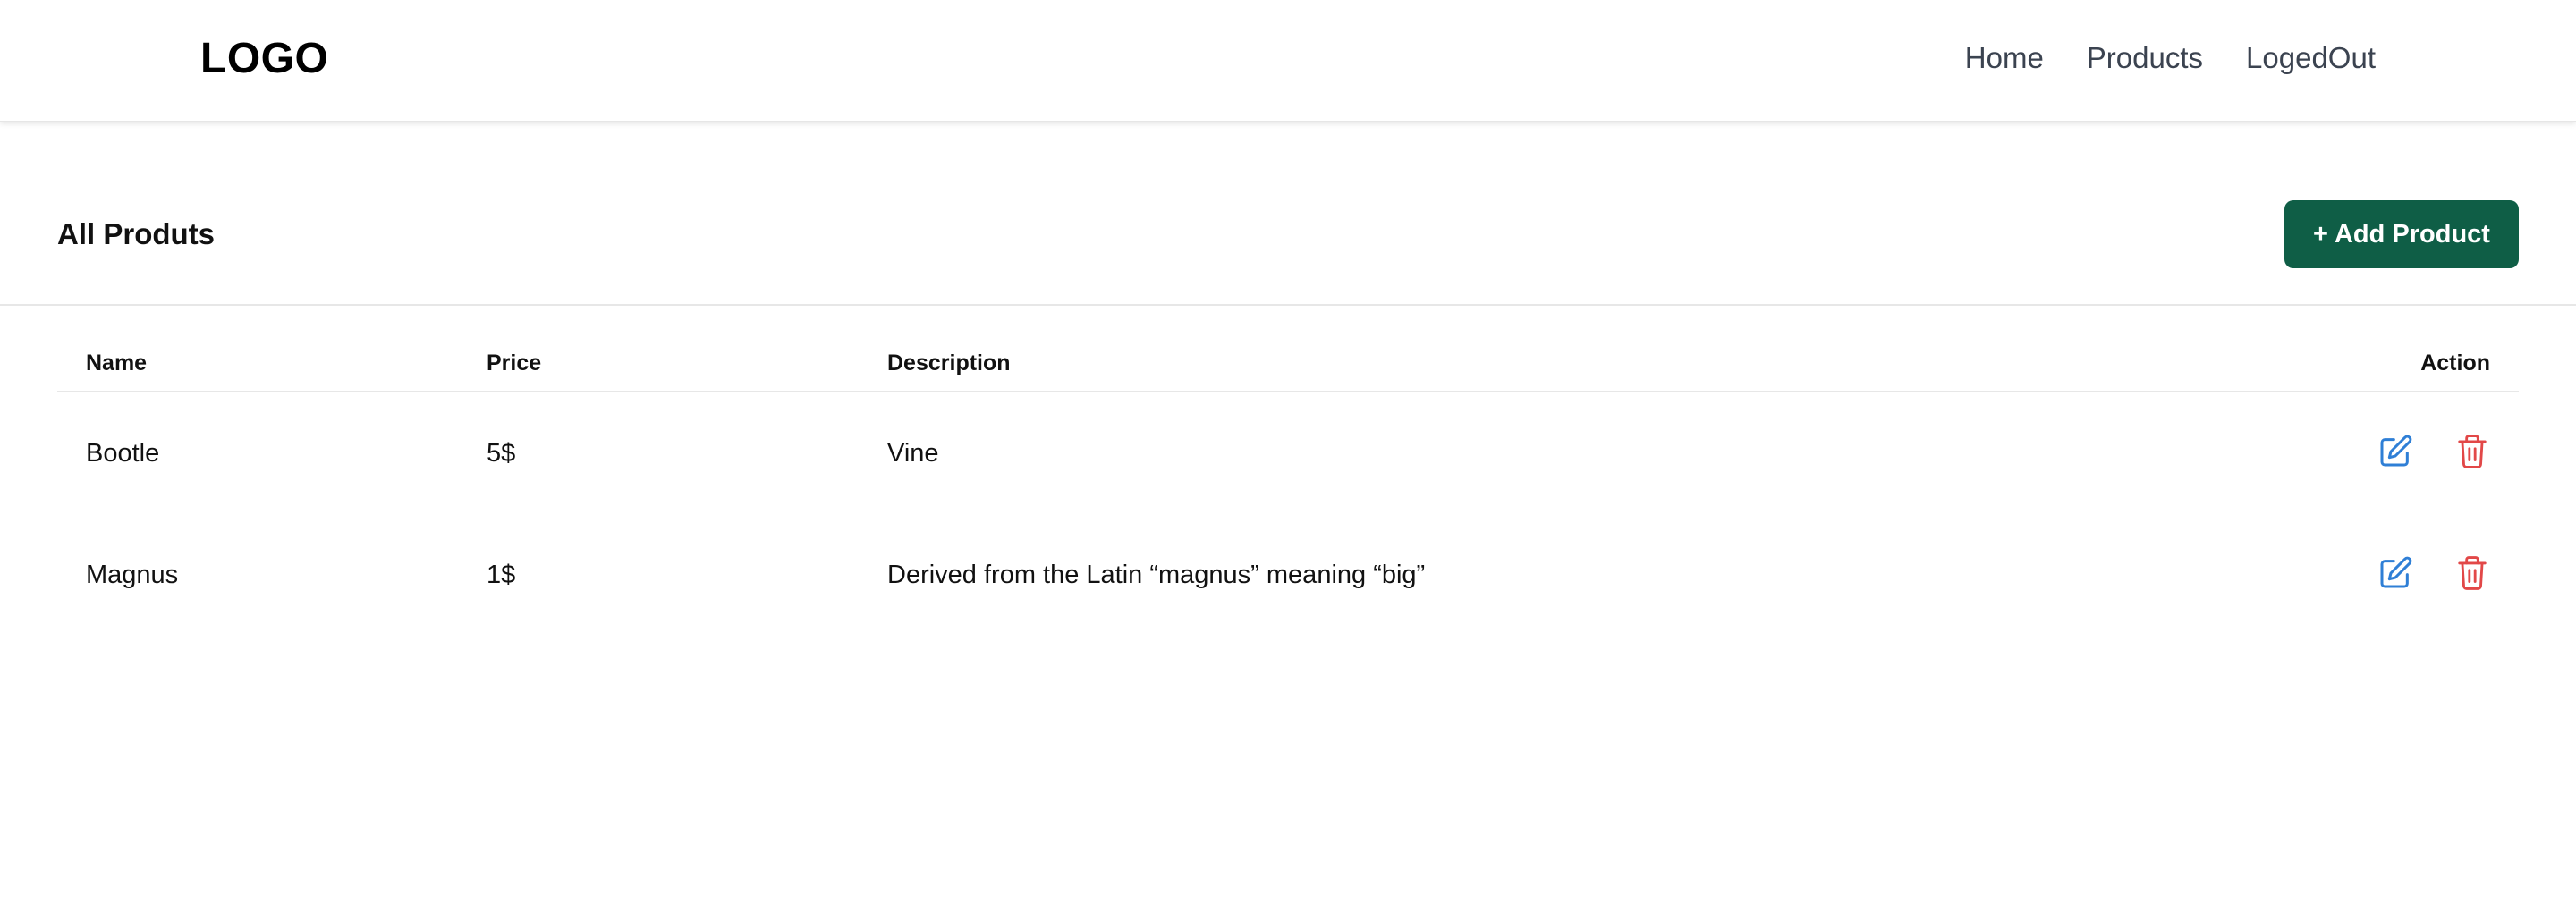 The image size is (2576, 903). What do you see at coordinates (1288, 453) in the screenshot?
I see `table-row: Bootle 5$ Vine` at bounding box center [1288, 453].